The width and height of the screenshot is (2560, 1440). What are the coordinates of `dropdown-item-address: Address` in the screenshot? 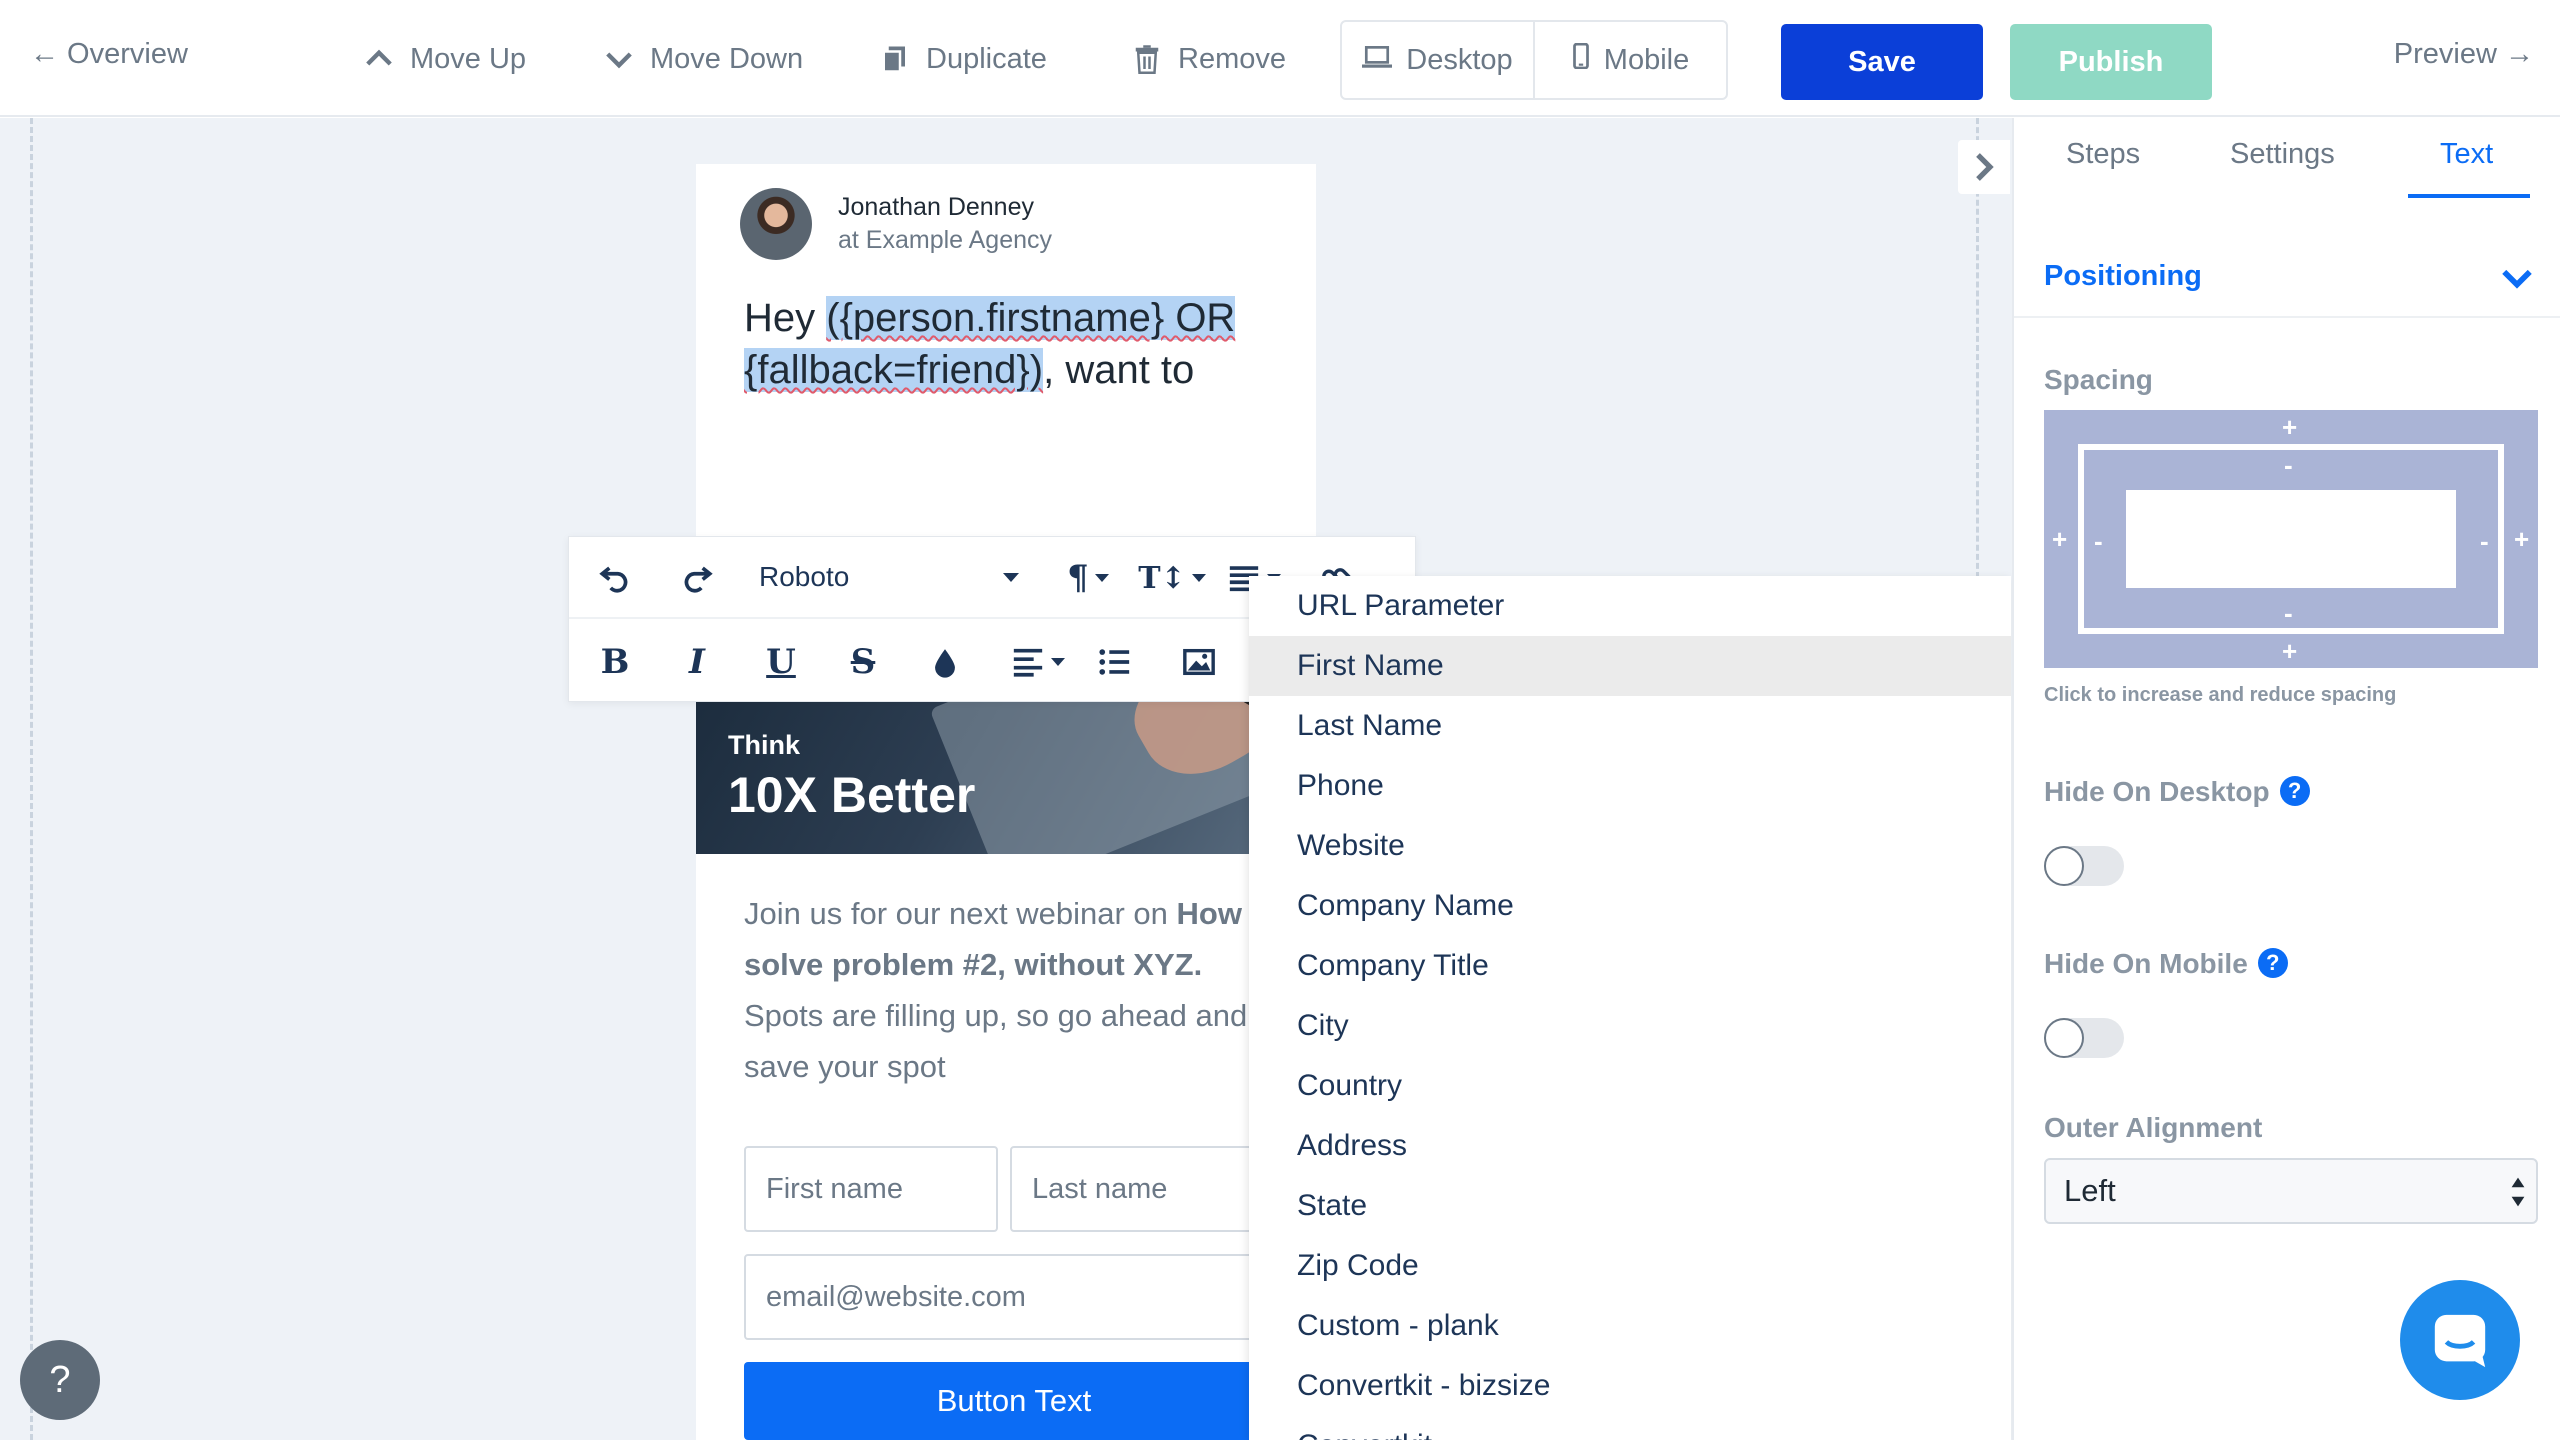 It's located at (1630, 1146).